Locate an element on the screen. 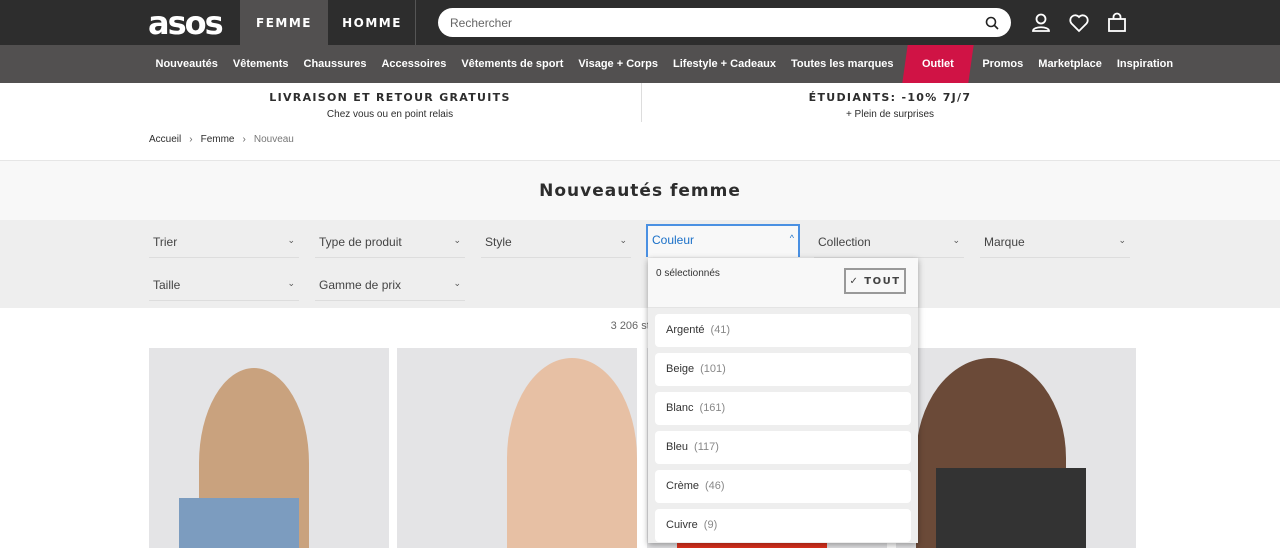 The image size is (1280, 548). option-count: (161) is located at coordinates (712, 408).